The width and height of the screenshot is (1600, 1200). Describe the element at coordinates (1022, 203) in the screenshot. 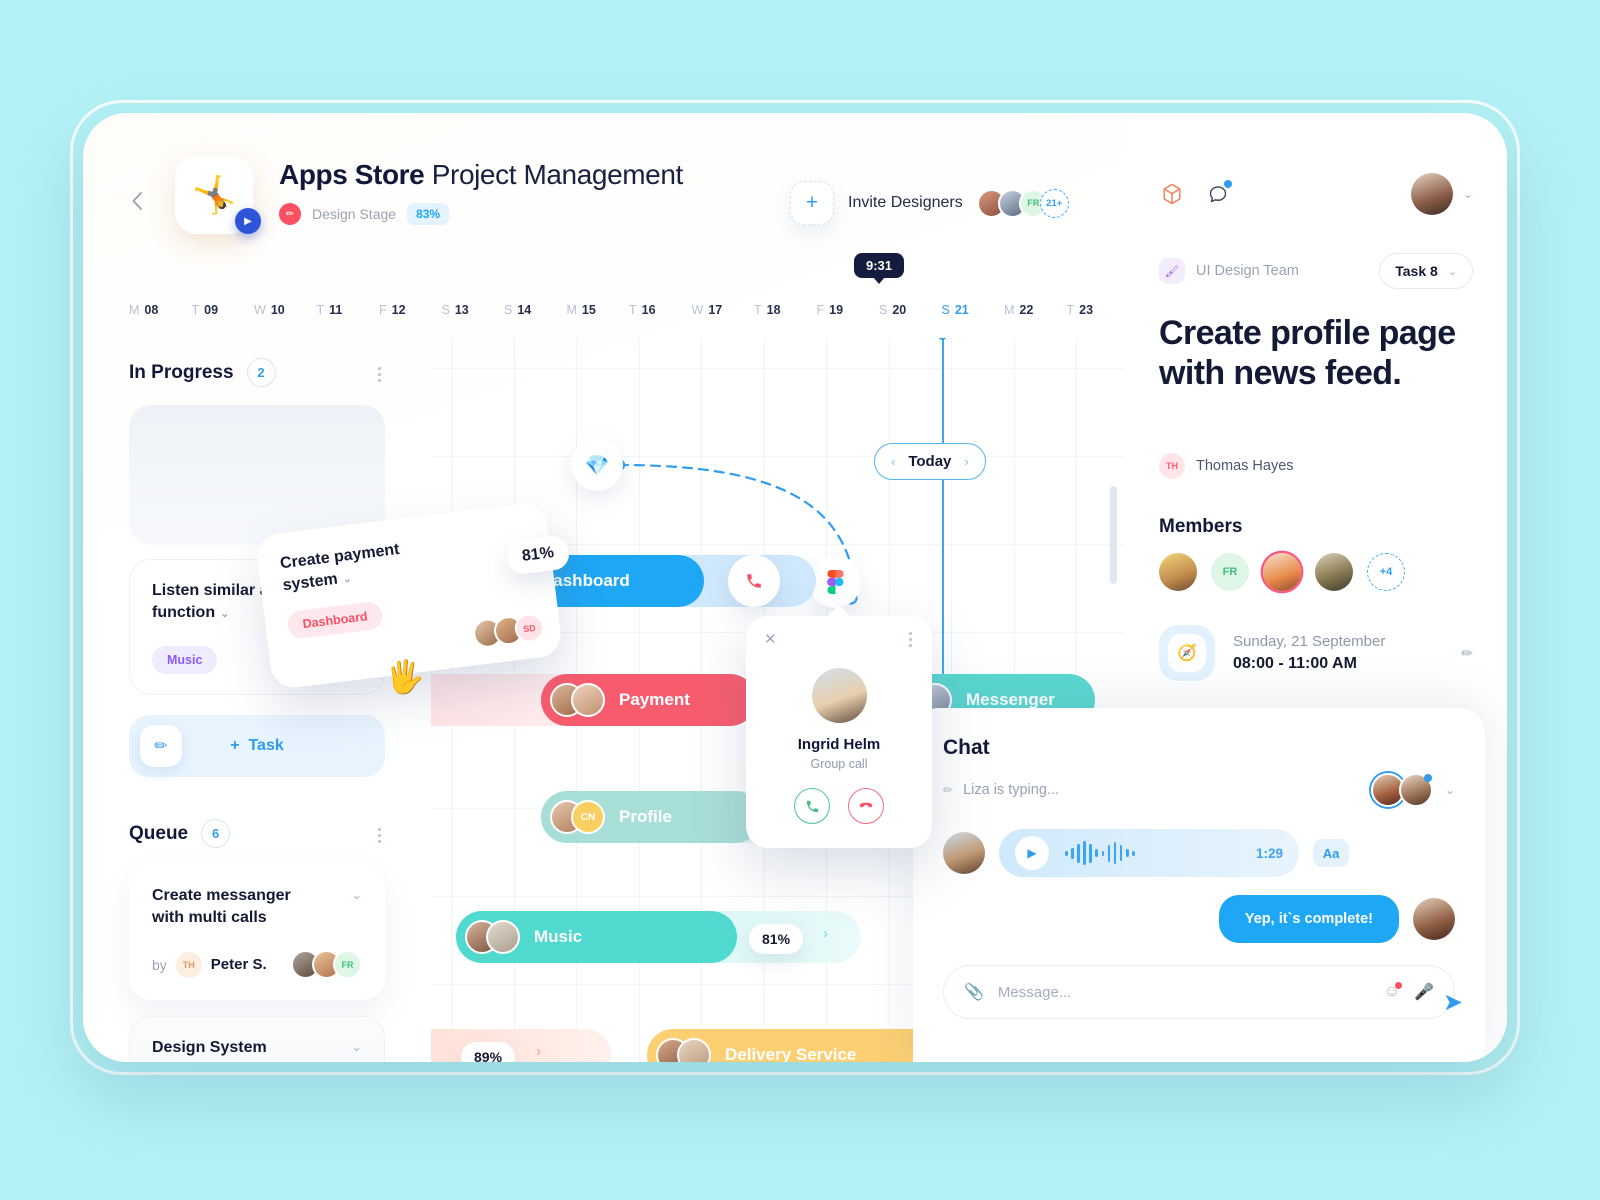

I see `designer-avatar-stack: FR 21+` at that location.